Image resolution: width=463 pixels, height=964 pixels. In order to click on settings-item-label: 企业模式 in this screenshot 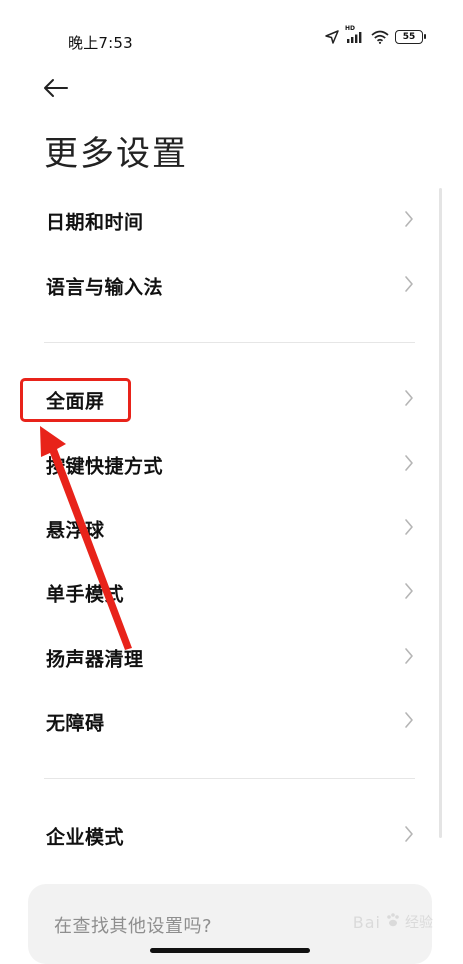, I will do `click(85, 837)`.